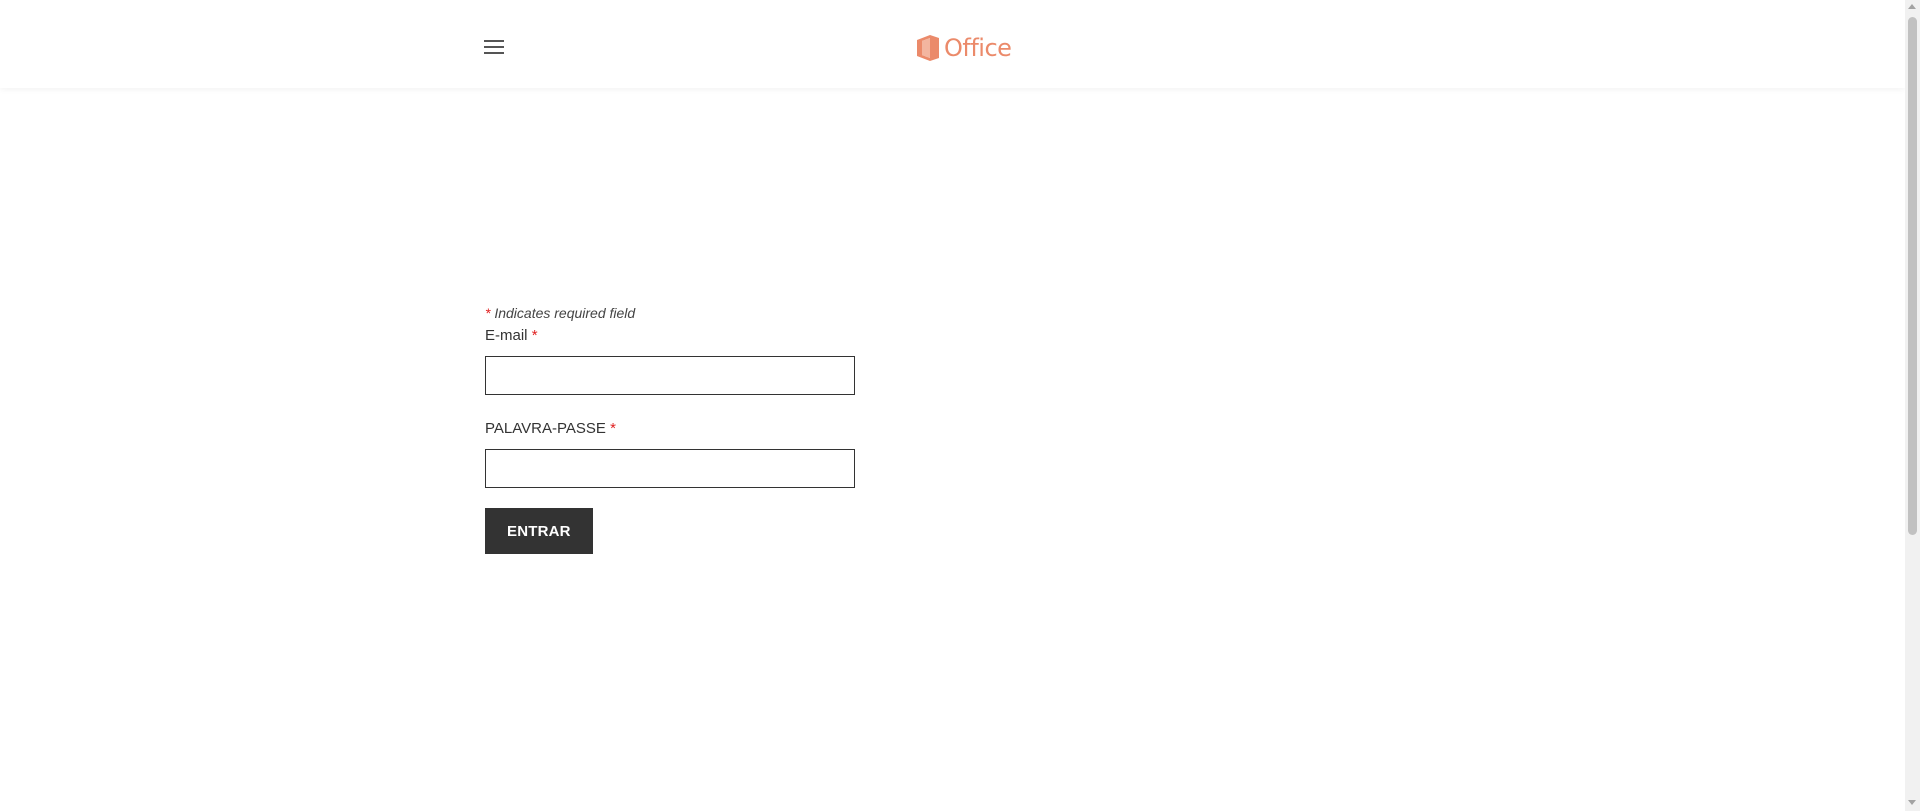  What do you see at coordinates (670, 468) in the screenshot?
I see `password-field` at bounding box center [670, 468].